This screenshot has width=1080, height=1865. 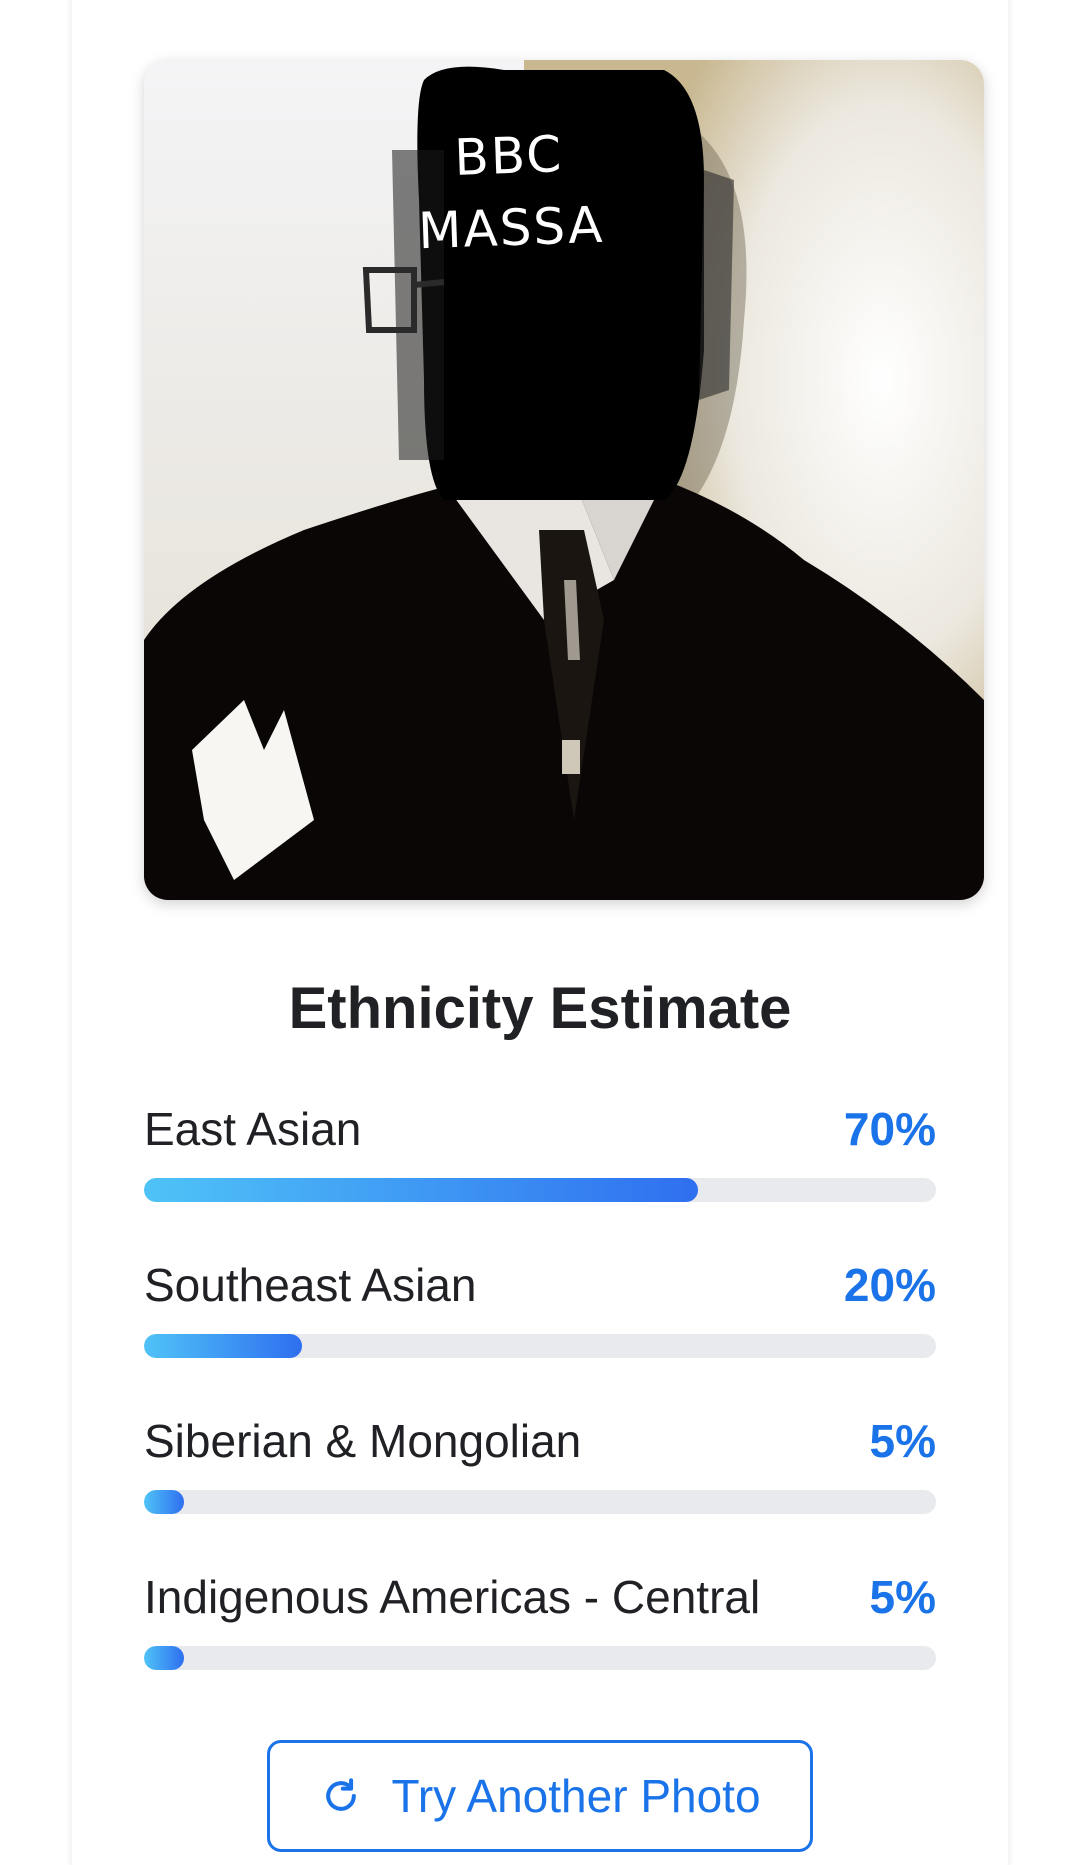 What do you see at coordinates (510, 192) in the screenshot?
I see `photo-handwriting: BBC MASSA` at bounding box center [510, 192].